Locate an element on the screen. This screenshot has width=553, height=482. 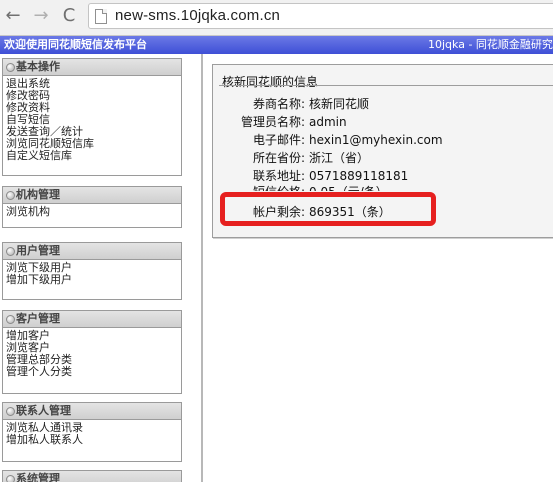
menu-group-system: 系统管理 is located at coordinates (92, 476).